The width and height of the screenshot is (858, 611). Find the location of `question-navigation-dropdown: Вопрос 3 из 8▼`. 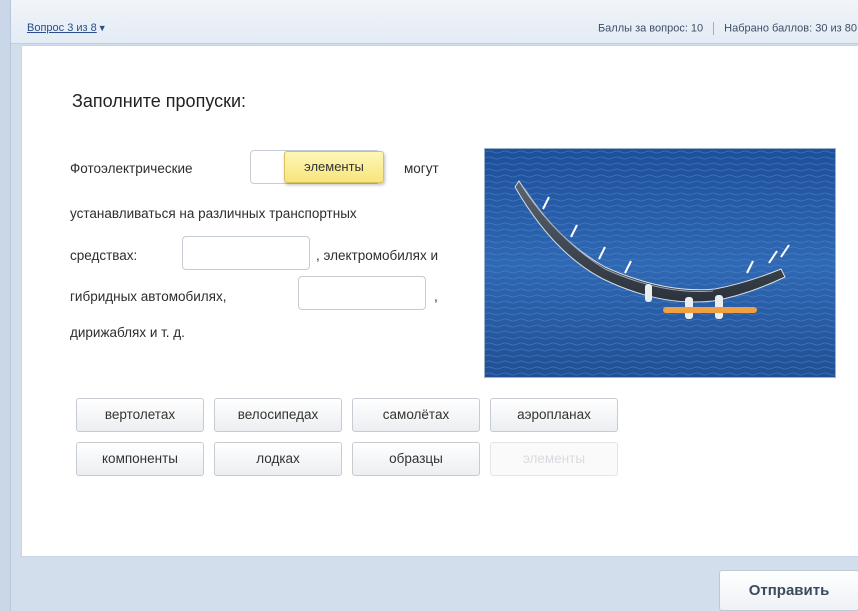

question-navigation-dropdown: Вопрос 3 из 8▼ is located at coordinates (67, 28).